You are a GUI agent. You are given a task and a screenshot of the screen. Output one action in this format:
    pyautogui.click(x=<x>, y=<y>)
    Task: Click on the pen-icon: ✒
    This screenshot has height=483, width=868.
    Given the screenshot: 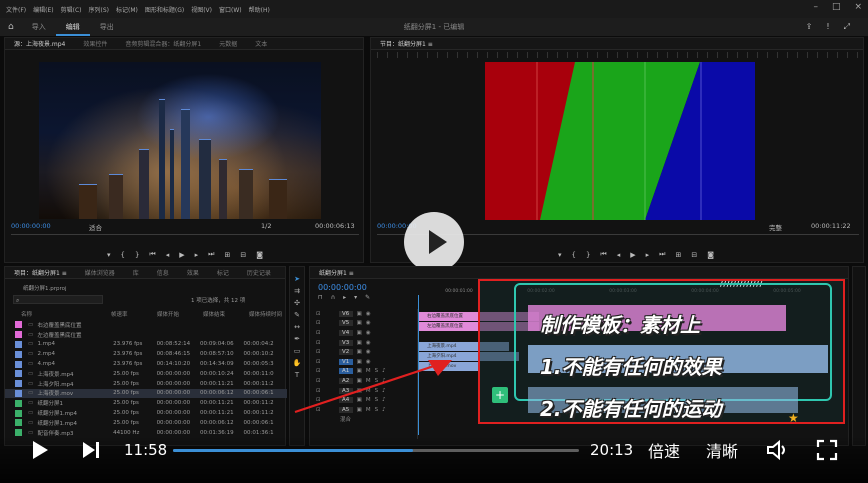 What is the action you would take?
    pyautogui.click(x=297, y=339)
    